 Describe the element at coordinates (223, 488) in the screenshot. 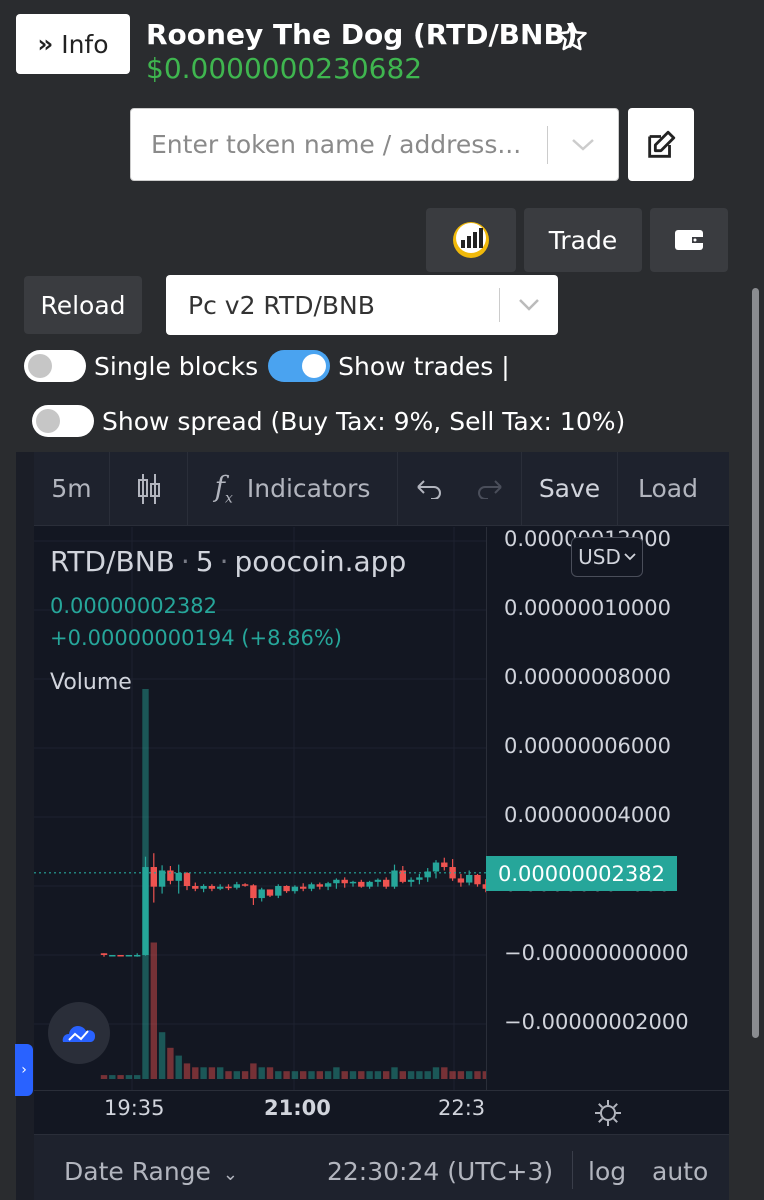

I see `function-icon: fx` at that location.